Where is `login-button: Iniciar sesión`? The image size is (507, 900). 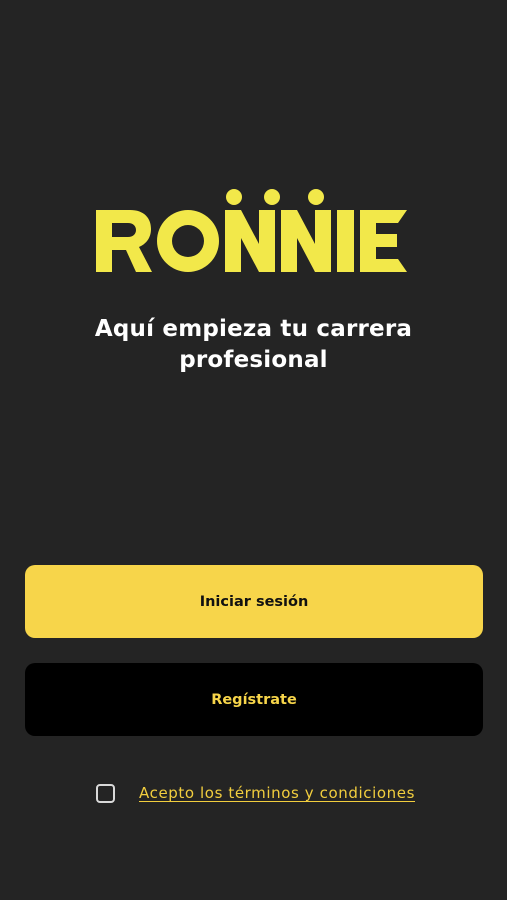
login-button: Iniciar sesión is located at coordinates (254, 601).